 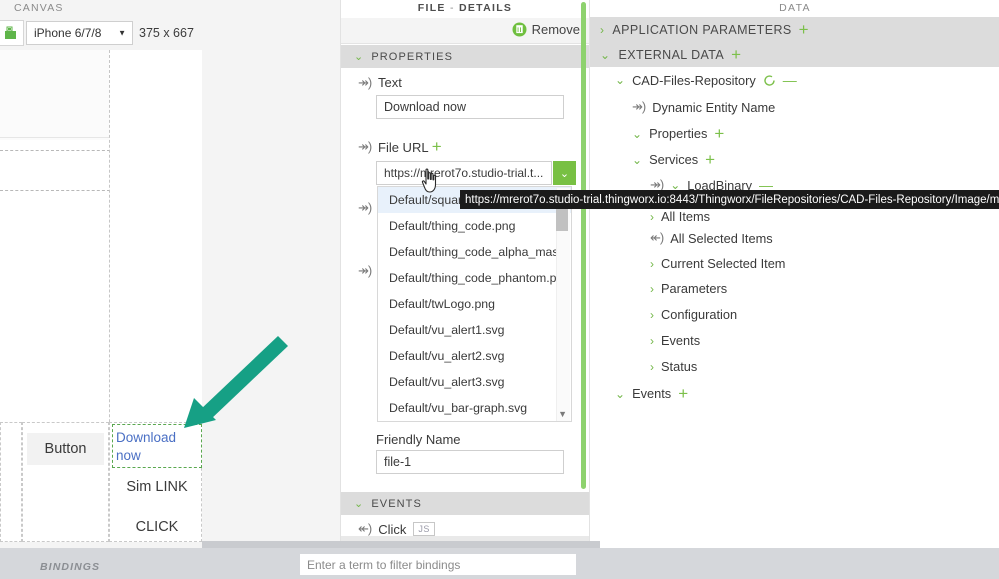 What do you see at coordinates (465, 8) in the screenshot?
I see `details-panel-title: FILE - DETAILS` at bounding box center [465, 8].